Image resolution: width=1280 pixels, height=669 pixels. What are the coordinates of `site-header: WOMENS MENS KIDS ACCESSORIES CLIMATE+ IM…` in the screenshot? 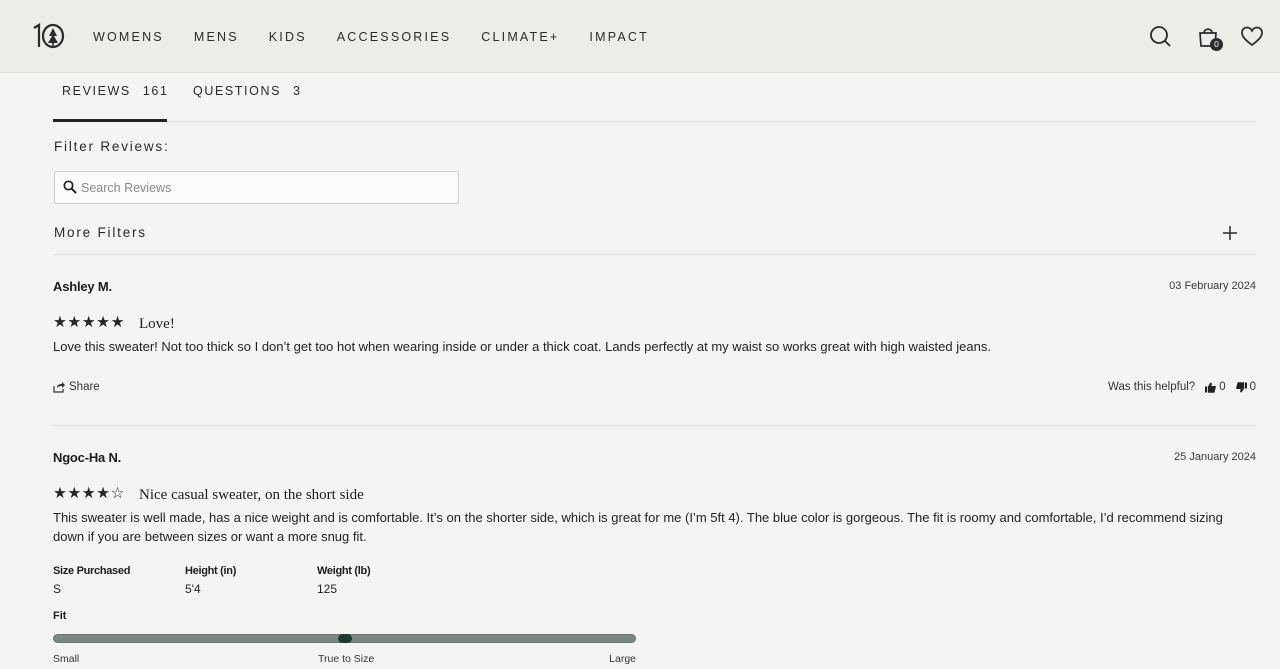 It's located at (640, 36).